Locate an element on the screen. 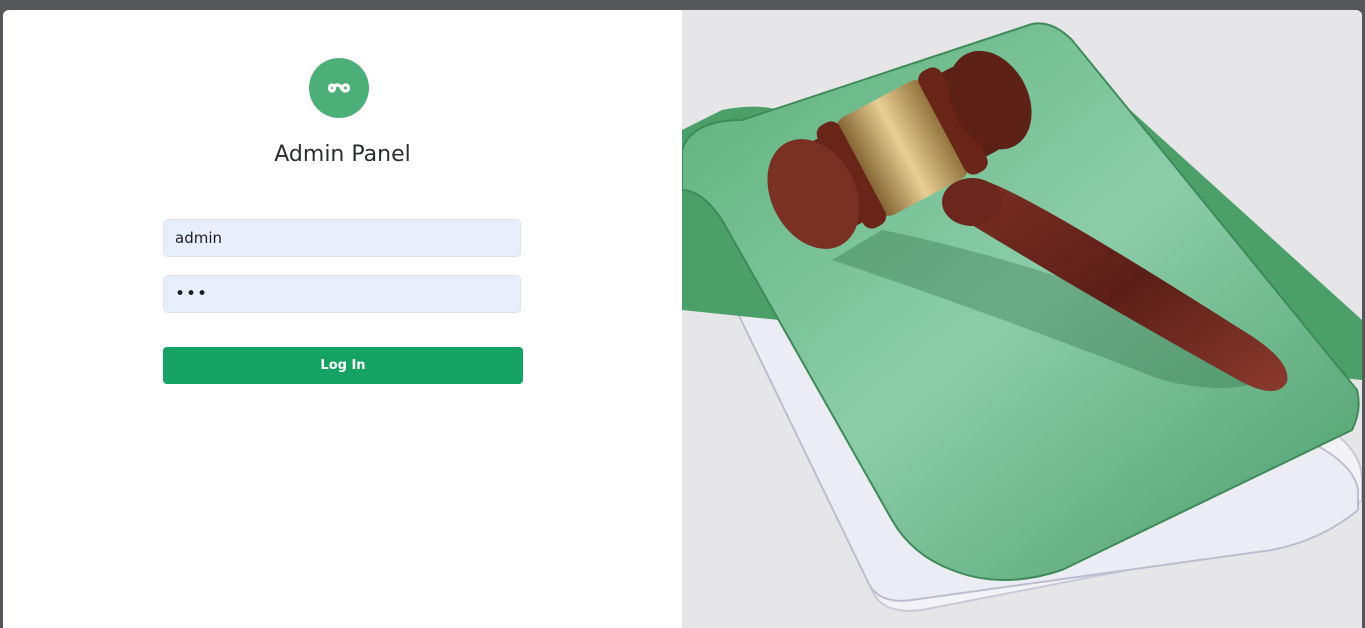  login-button: Log In is located at coordinates (343, 365).